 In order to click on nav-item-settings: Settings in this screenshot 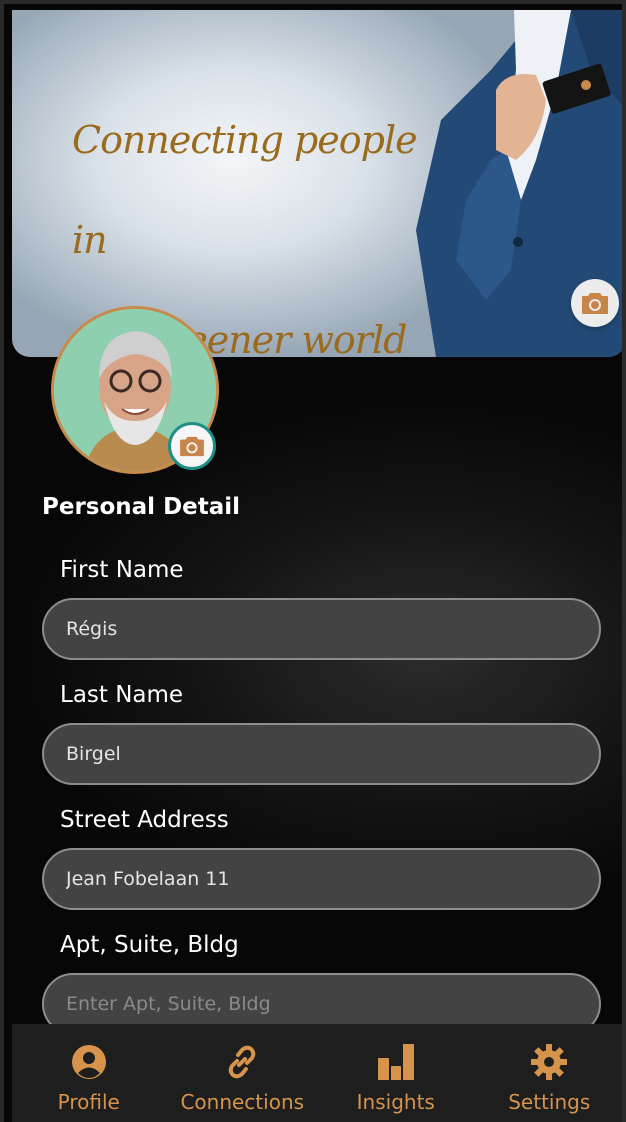, I will do `click(548, 1073)`.